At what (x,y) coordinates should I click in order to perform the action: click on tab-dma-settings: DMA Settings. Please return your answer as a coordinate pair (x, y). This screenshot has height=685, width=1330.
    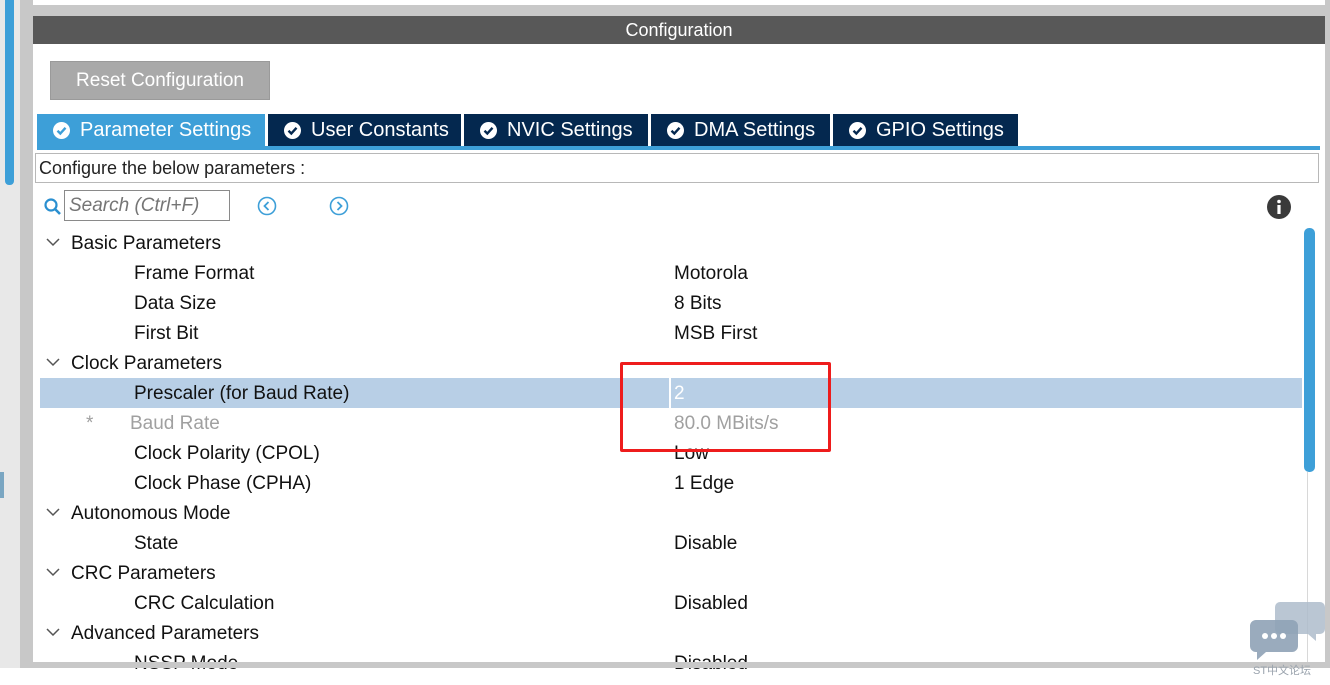
    Looking at the image, I should click on (740, 130).